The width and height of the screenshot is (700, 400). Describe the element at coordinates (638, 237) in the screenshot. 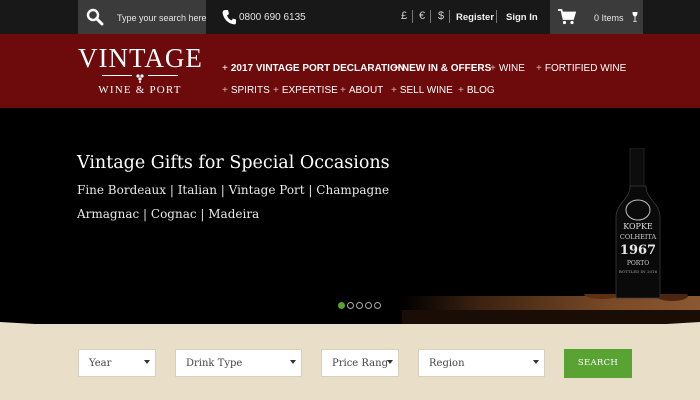

I see `bottle-type: COLHEITA` at that location.